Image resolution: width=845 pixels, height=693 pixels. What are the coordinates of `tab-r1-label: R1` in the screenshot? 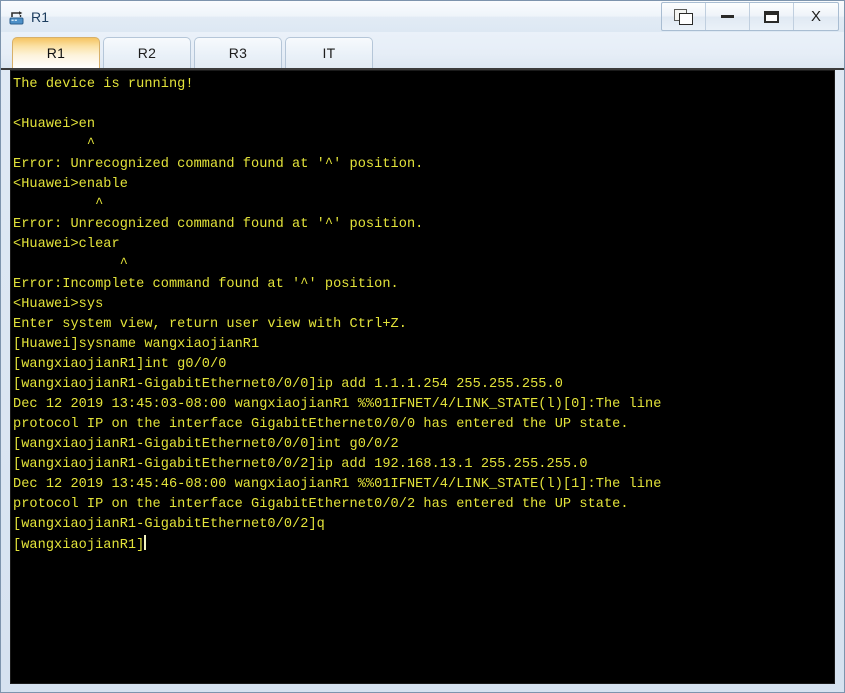 It's located at (56, 53).